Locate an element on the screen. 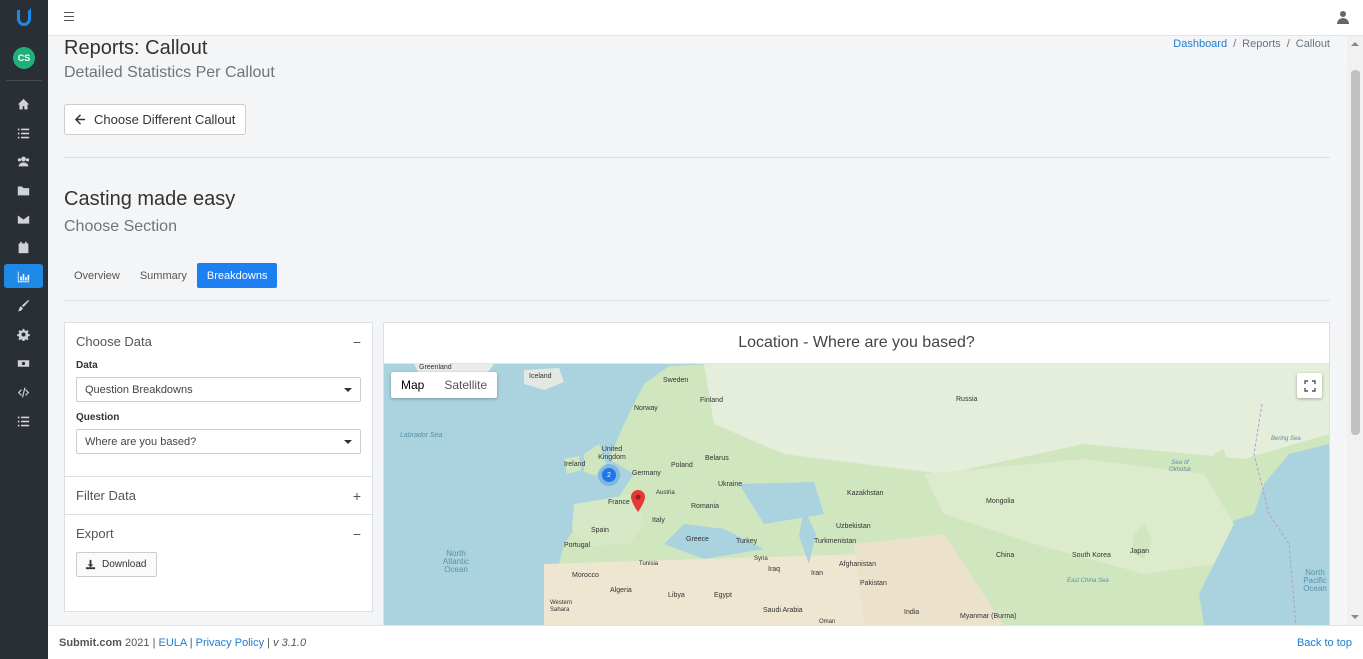 The image size is (1363, 659). marker-cluster: 2 is located at coordinates (609, 475).